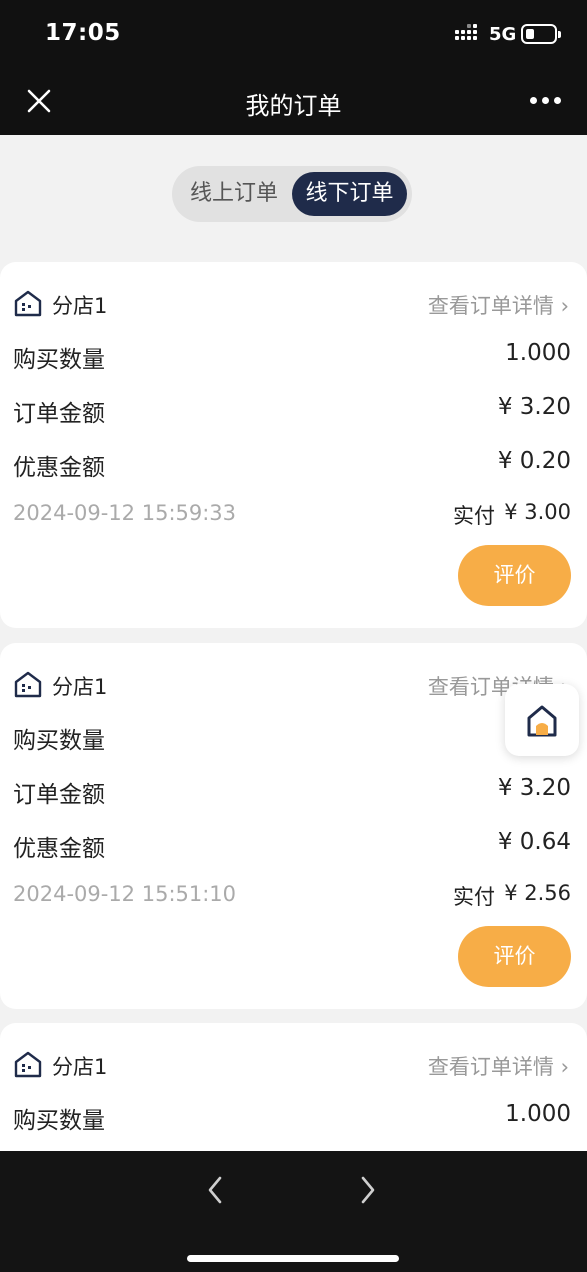  I want to click on network-type: 5G, so click(503, 34).